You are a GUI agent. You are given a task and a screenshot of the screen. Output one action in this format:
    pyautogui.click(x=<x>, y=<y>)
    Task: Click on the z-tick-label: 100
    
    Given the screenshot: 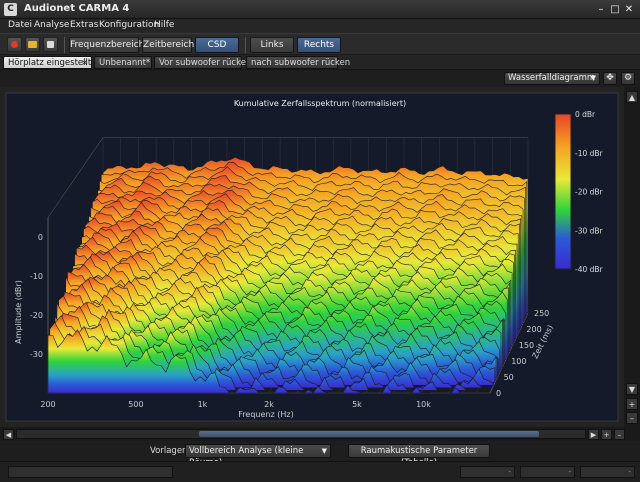 What is the action you would take?
    pyautogui.click(x=518, y=361)
    